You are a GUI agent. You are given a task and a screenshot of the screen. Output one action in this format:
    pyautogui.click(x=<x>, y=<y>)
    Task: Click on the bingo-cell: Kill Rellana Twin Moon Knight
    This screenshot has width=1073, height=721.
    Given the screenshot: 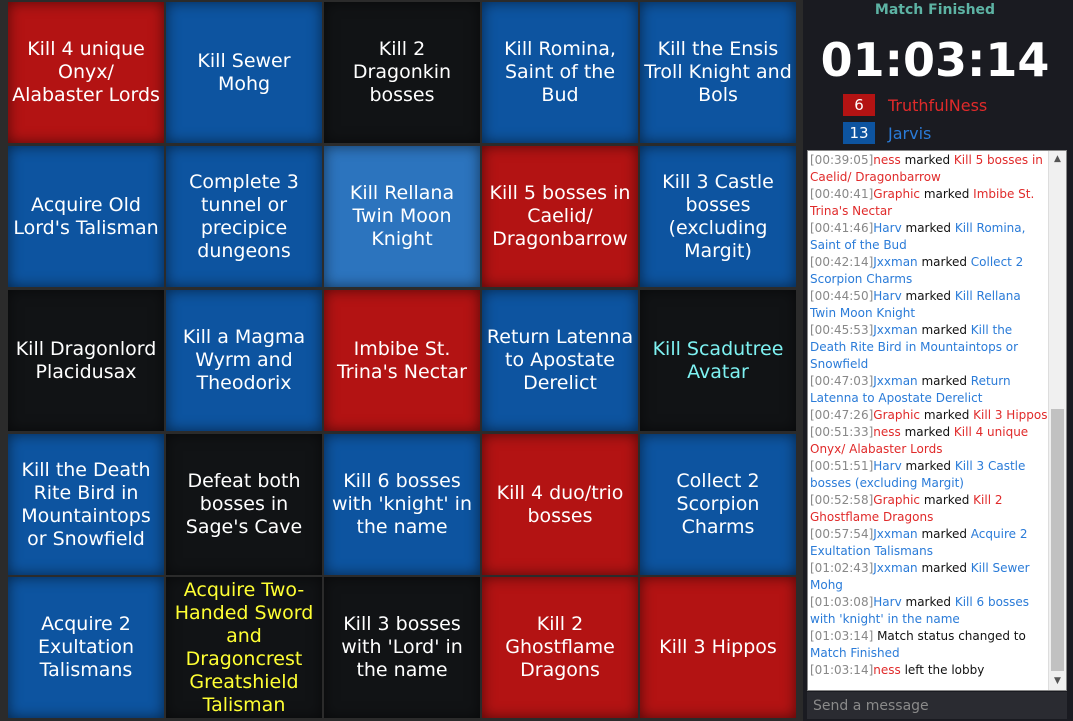 What is the action you would take?
    pyautogui.click(x=402, y=216)
    